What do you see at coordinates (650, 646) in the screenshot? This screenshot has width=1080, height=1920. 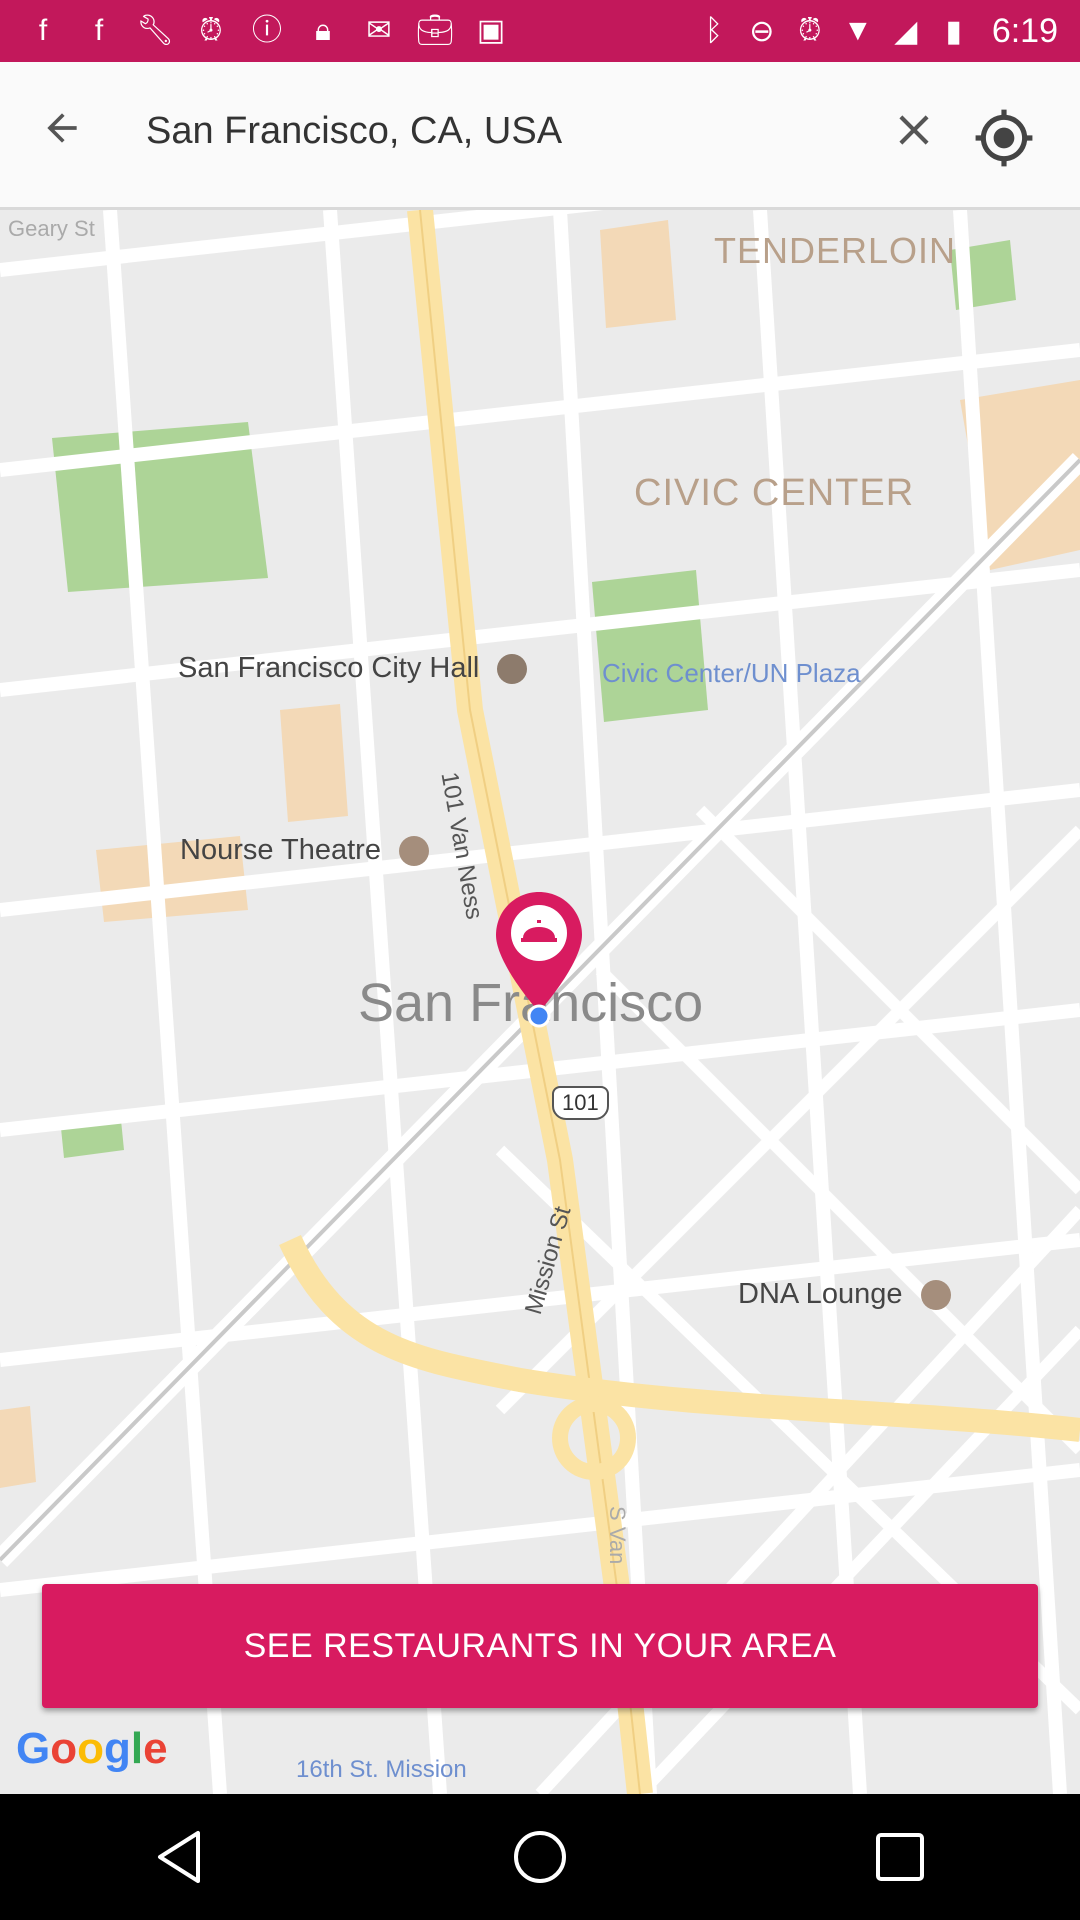 I see `park-area` at bounding box center [650, 646].